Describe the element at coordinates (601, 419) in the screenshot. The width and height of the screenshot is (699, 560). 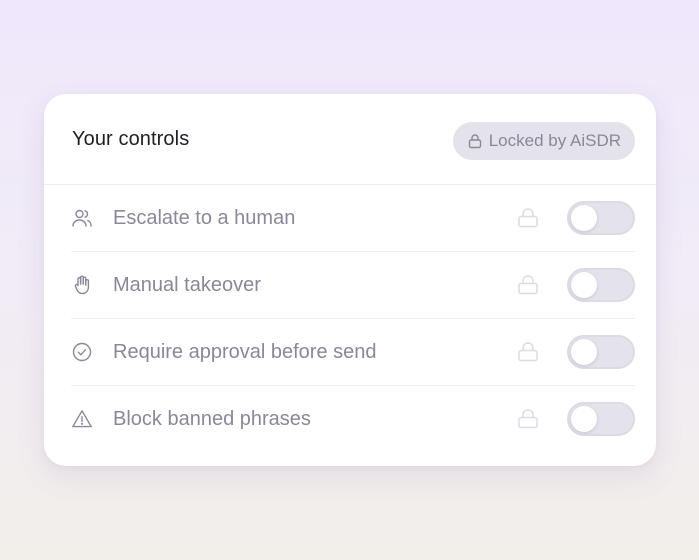
I see `block-banned-phrases-toggle` at that location.